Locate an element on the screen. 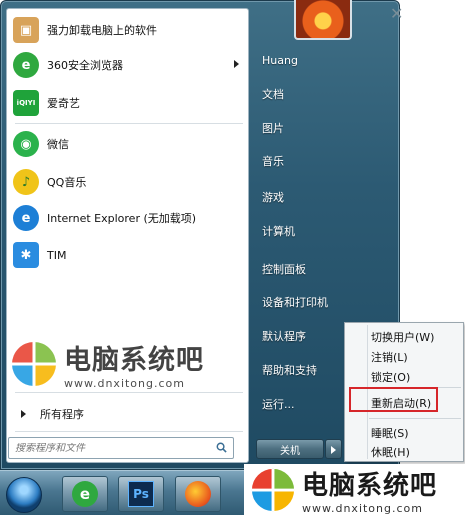 This screenshot has height=515, width=465. search-input is located at coordinates (104, 448).